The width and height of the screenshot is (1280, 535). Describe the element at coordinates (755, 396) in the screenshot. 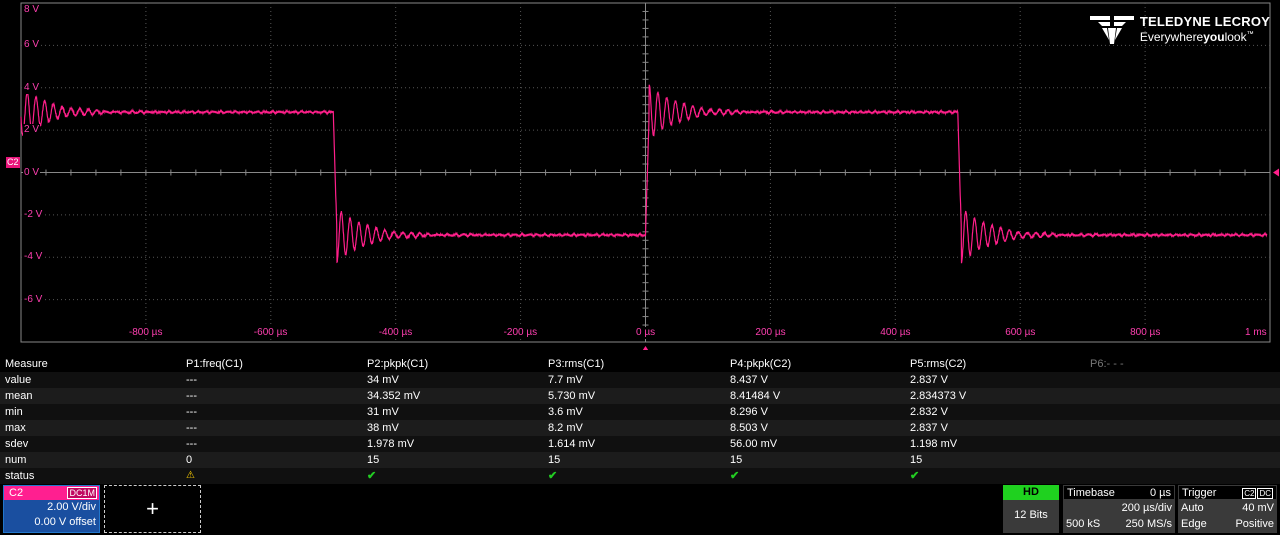

I see `measure-cell: 8.41484 V` at that location.